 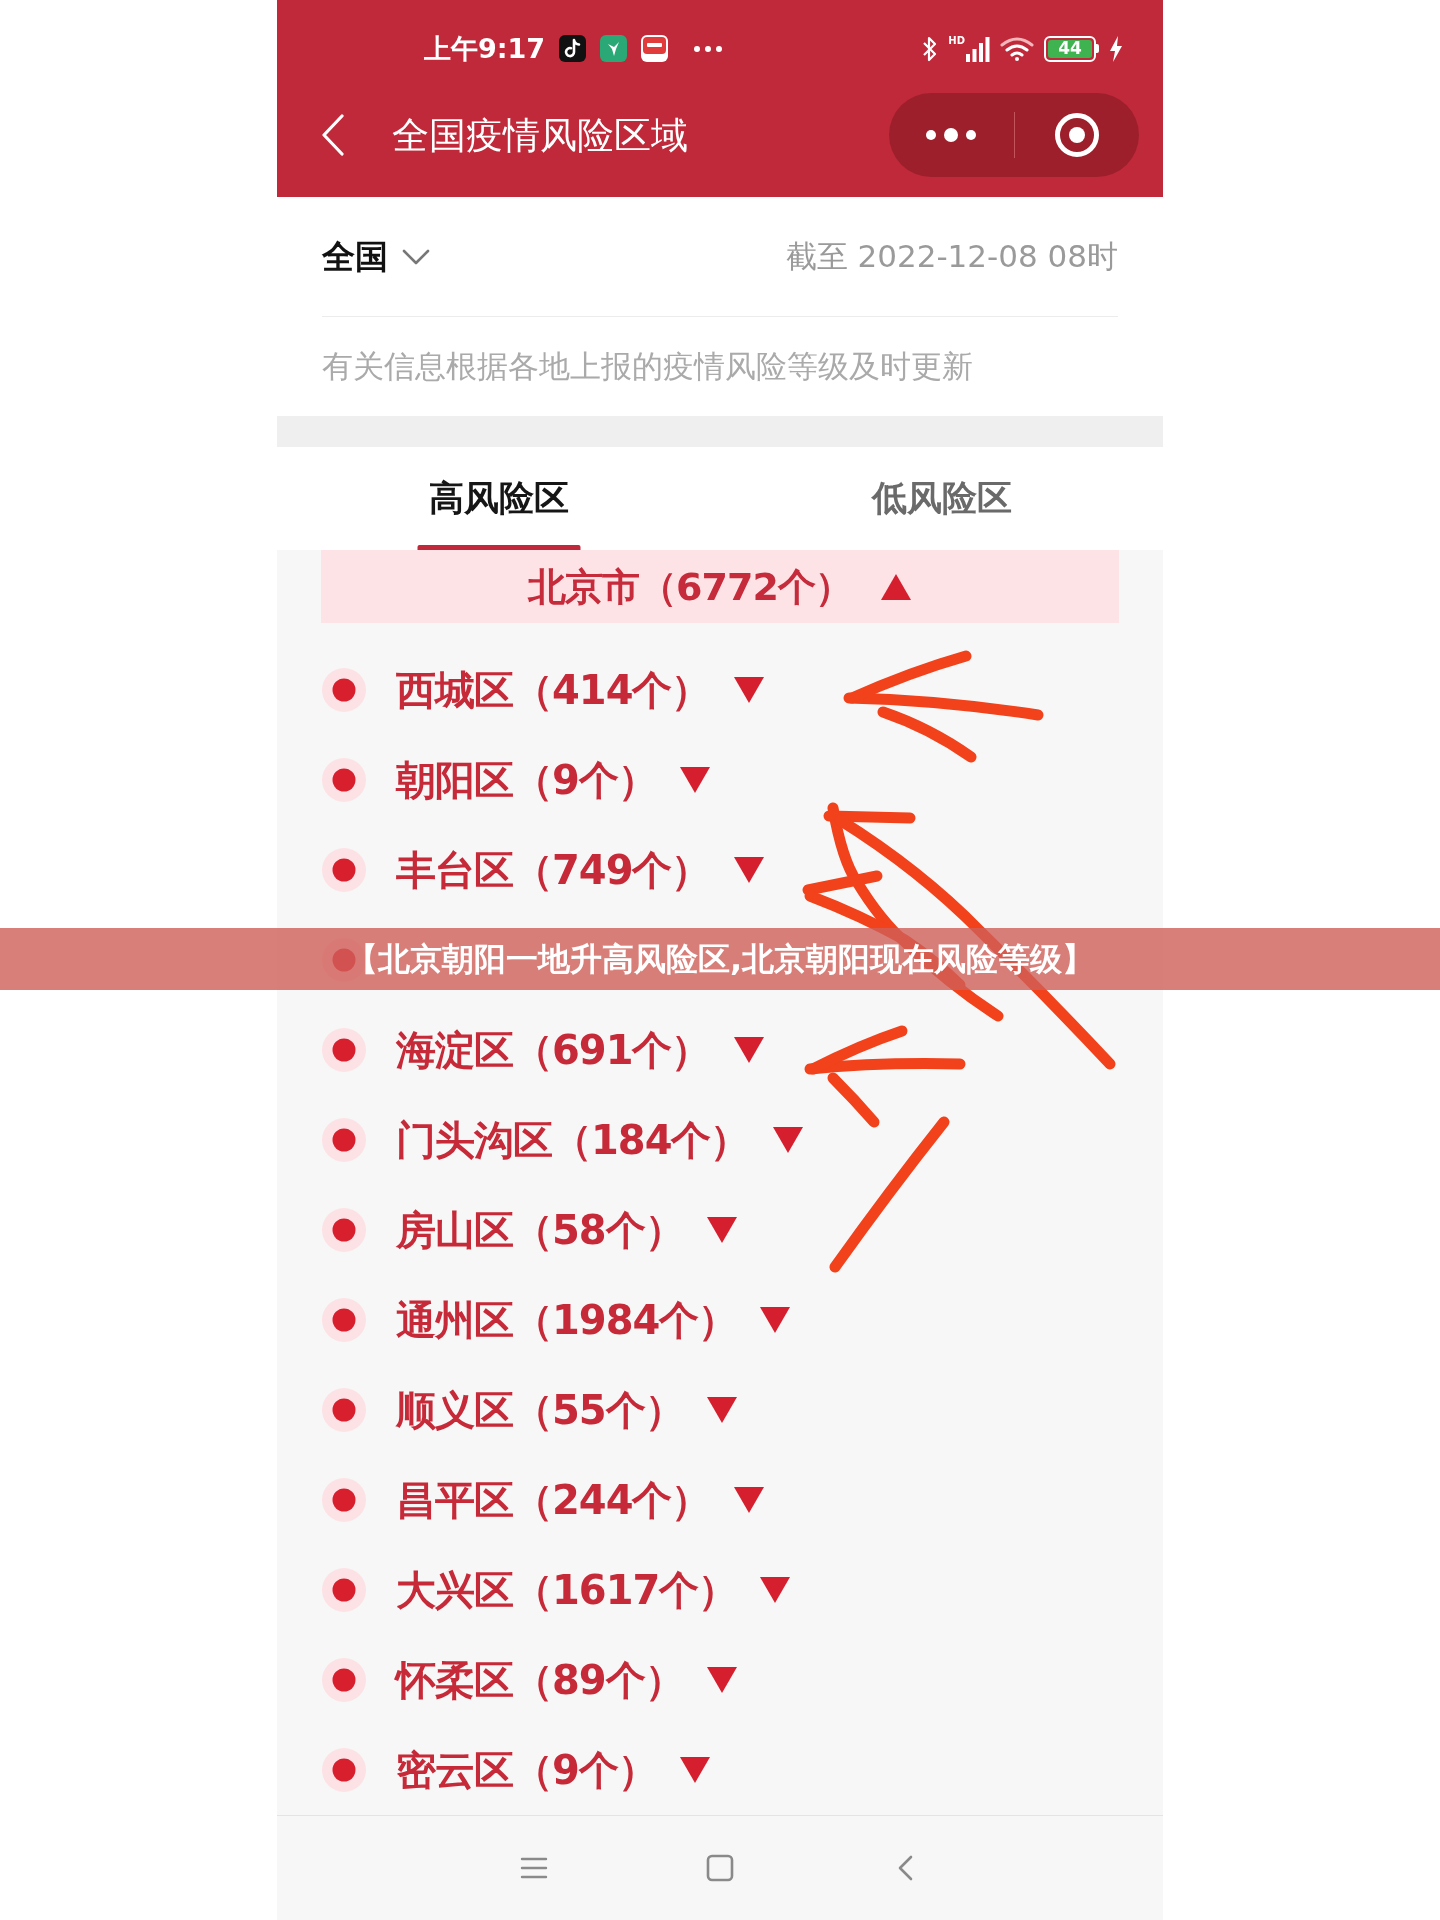 I want to click on battery-percentage: 44, so click(x=1070, y=48).